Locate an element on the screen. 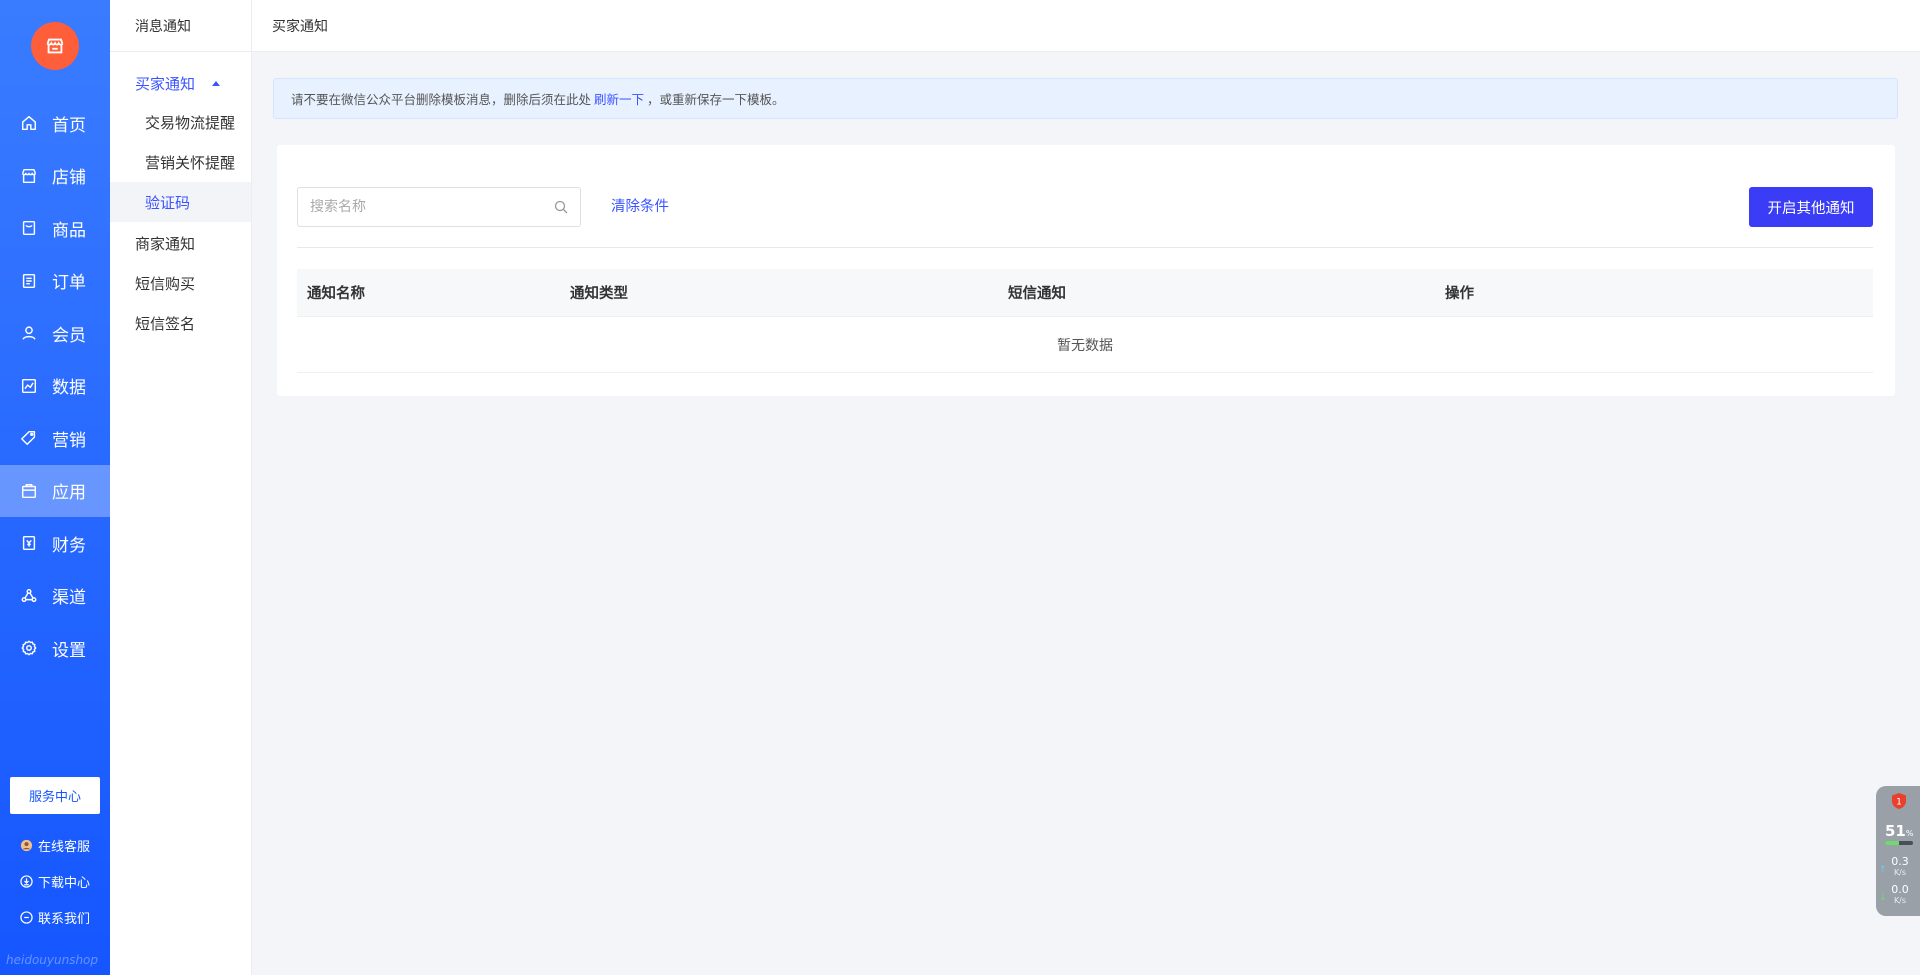 The image size is (1920, 975). nav-item-tag: 营销 is located at coordinates (55, 438).